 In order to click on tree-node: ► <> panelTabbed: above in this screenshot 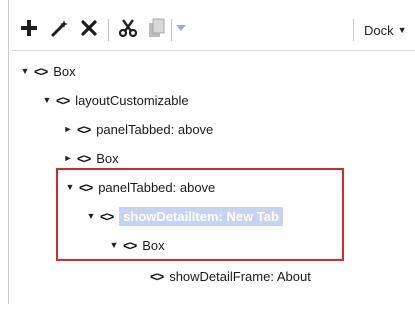, I will do `click(137, 129)`.